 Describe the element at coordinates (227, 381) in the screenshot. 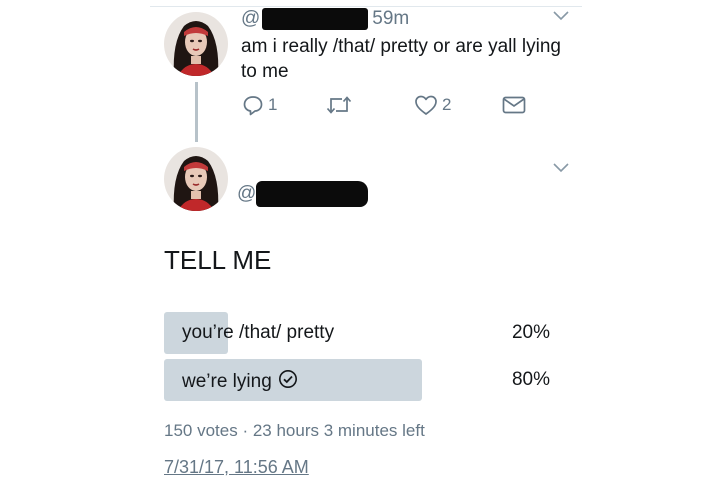

I see `poll-option-text: we’re lying` at that location.